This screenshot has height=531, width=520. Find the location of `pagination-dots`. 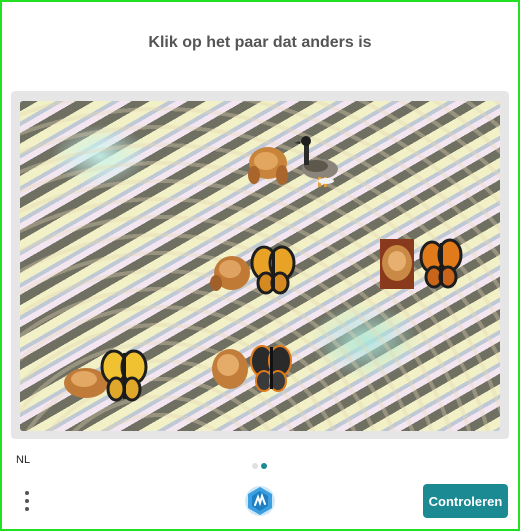

pagination-dots is located at coordinates (261, 465).